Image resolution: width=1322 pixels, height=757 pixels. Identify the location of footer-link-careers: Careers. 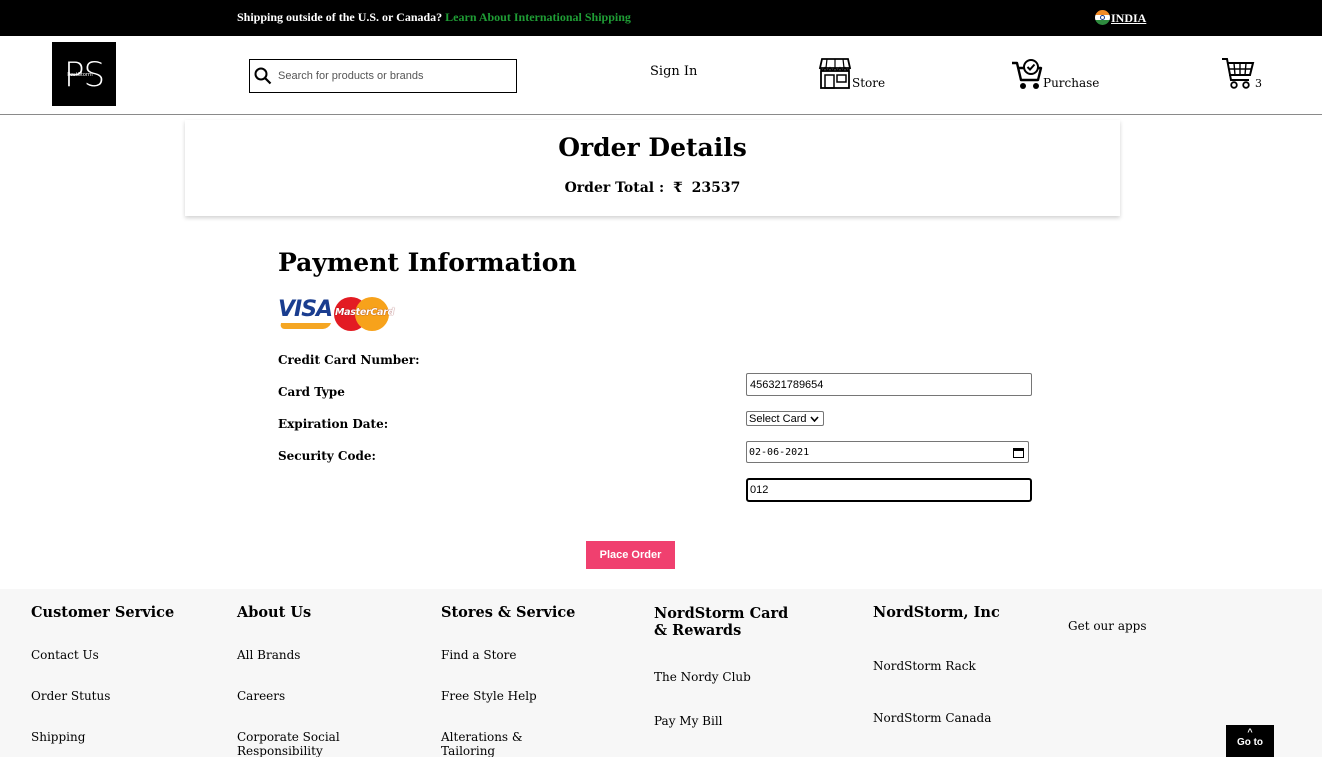
(261, 696).